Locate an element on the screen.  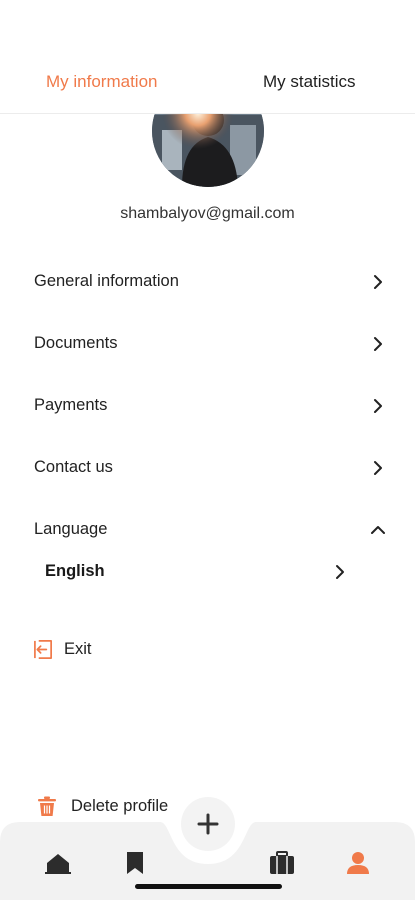
trash-icon is located at coordinates (47, 806).